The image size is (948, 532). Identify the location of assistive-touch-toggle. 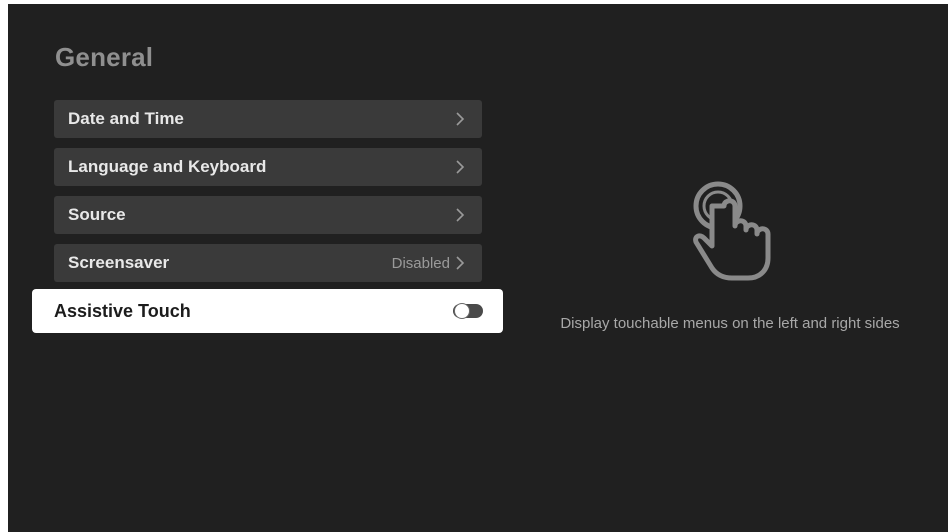
(468, 311).